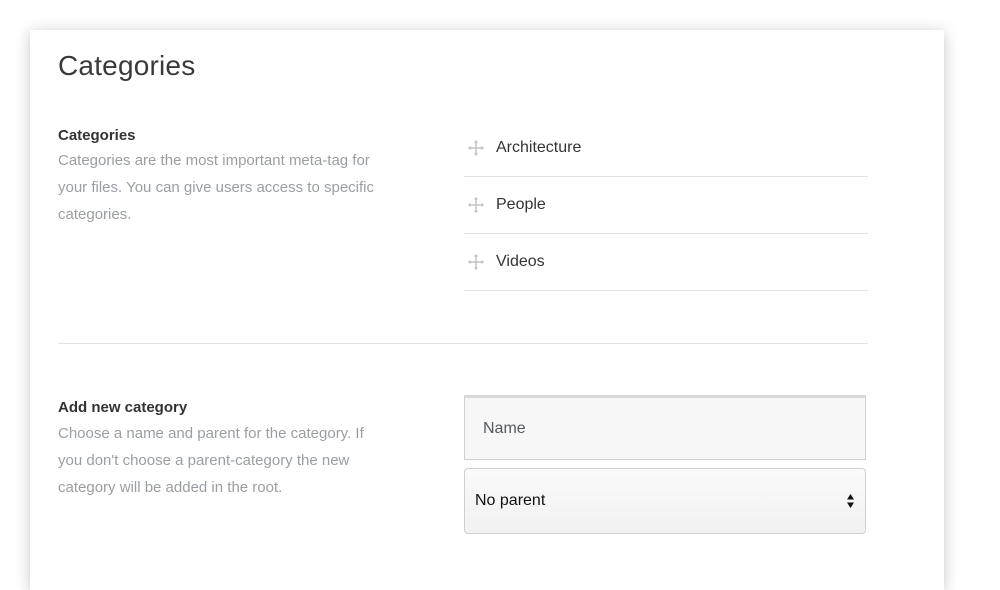  I want to click on category-label: People, so click(521, 204).